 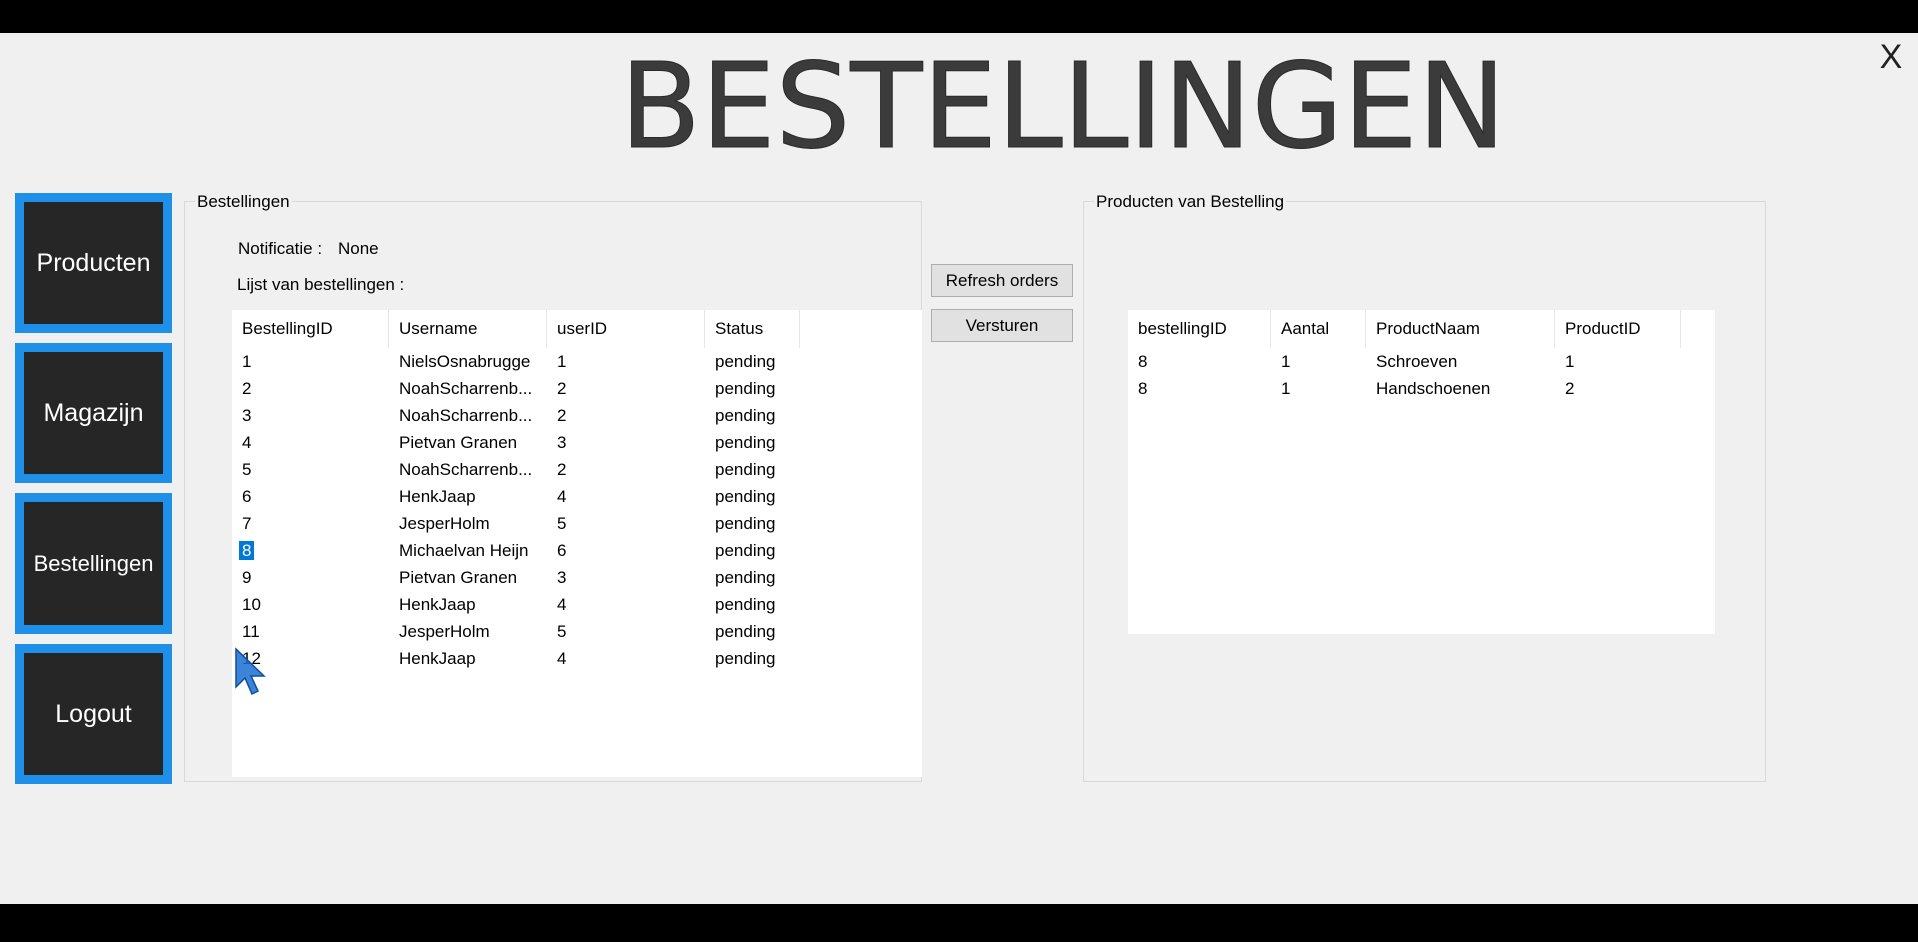 What do you see at coordinates (310, 329) in the screenshot?
I see `orders-col-bestellingid: BestellingID` at bounding box center [310, 329].